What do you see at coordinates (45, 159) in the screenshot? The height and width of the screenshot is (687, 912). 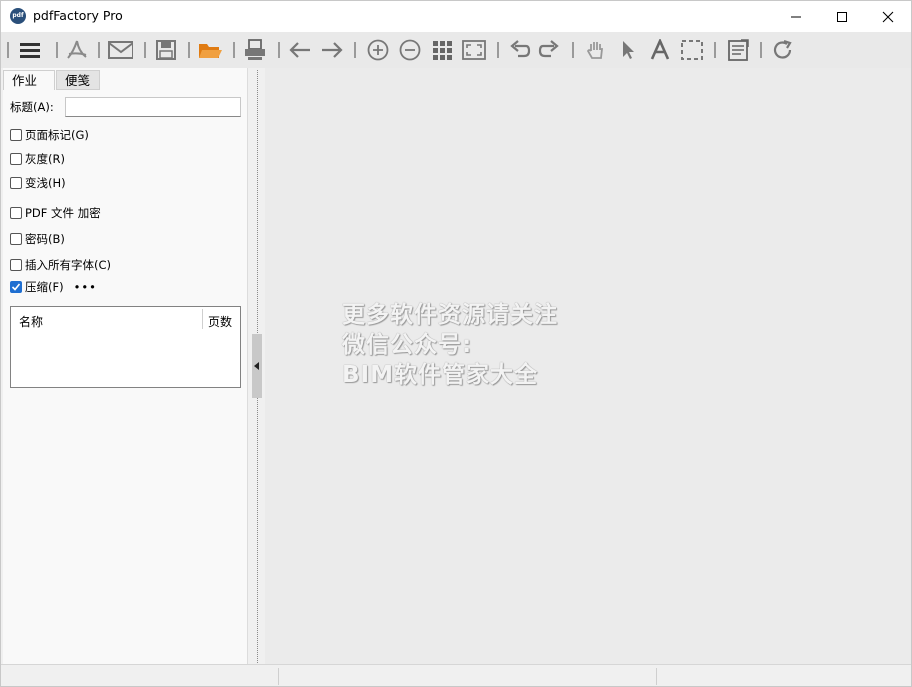 I see `grayscale-label: 灰度(R)` at bounding box center [45, 159].